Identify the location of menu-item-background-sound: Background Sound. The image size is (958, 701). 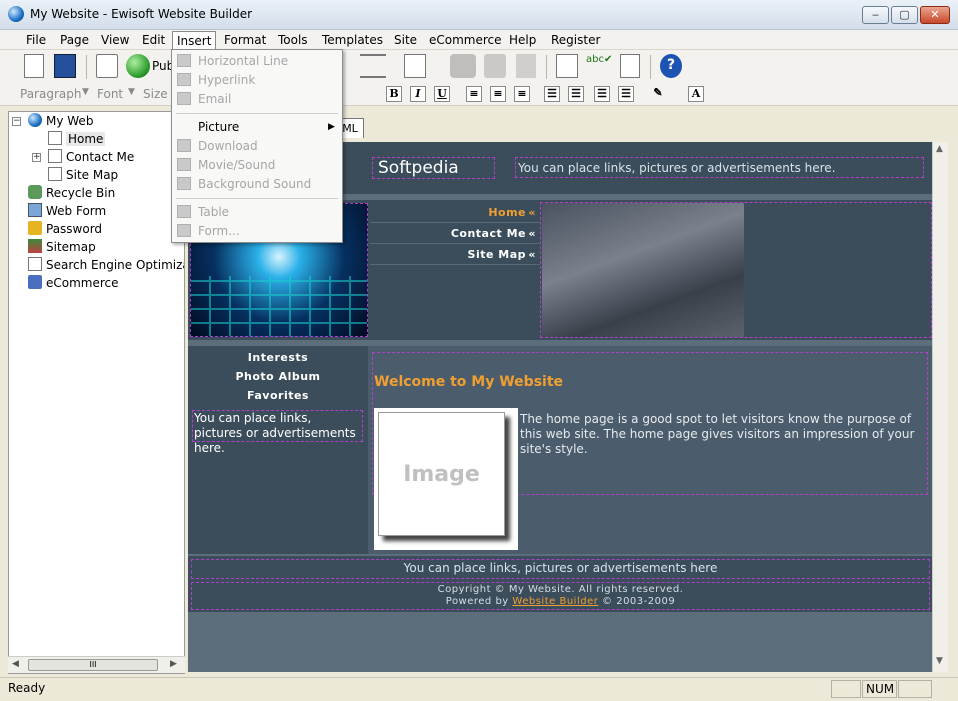
(257, 184).